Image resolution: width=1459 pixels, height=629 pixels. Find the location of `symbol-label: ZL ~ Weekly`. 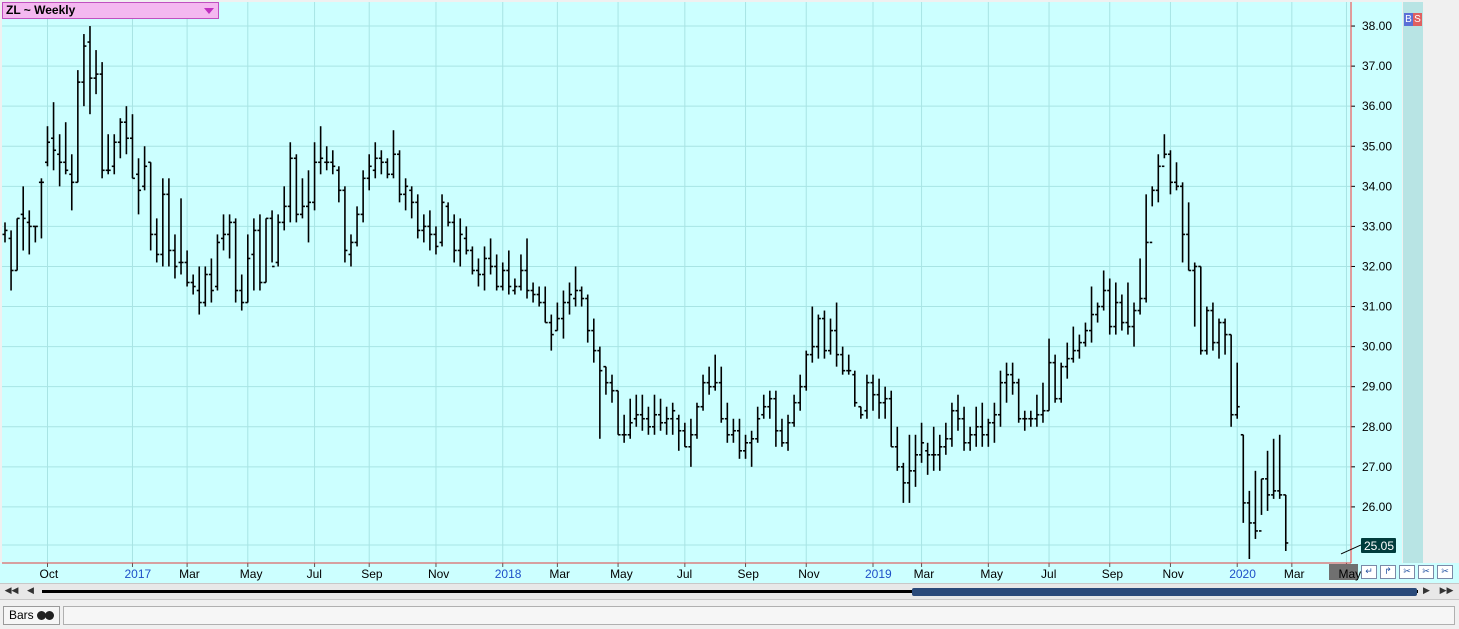

symbol-label: ZL ~ Weekly is located at coordinates (41, 10).